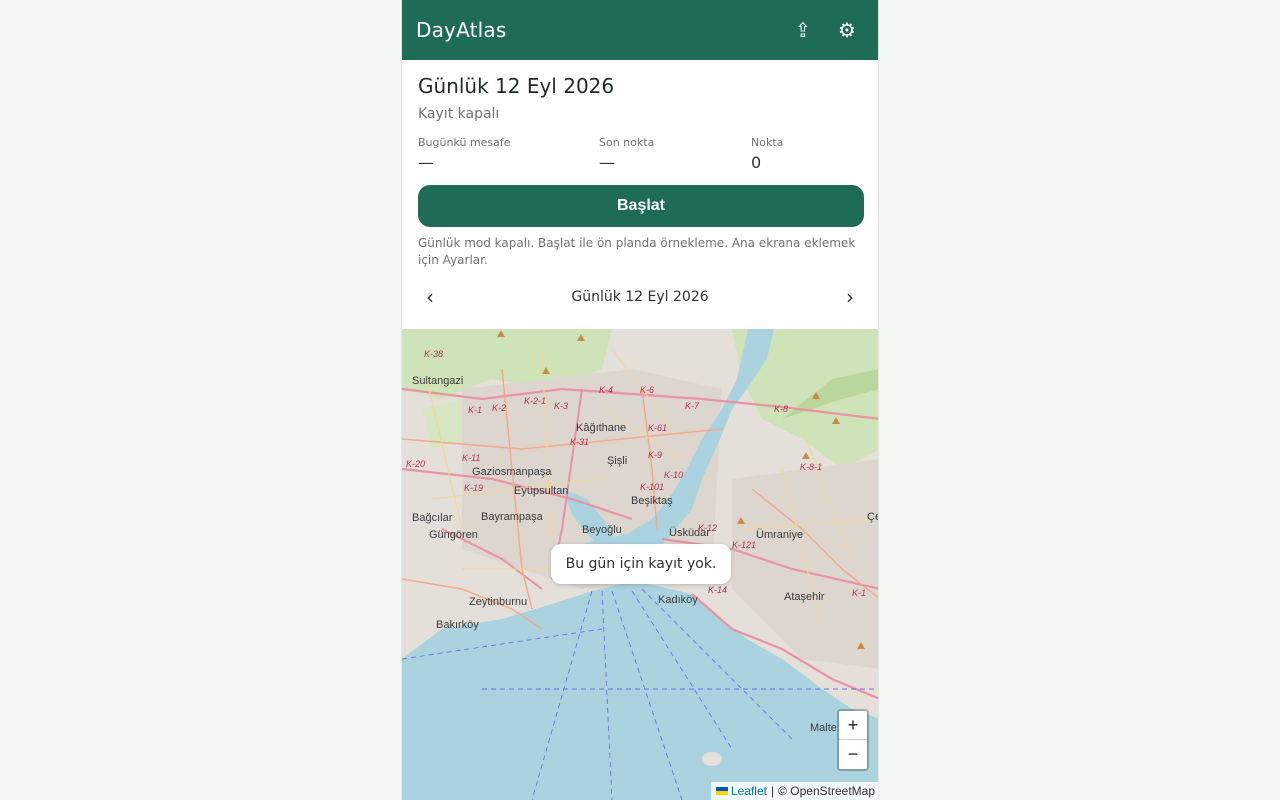  What do you see at coordinates (602, 530) in the screenshot?
I see `map-place-label: Beyoğlu` at bounding box center [602, 530].